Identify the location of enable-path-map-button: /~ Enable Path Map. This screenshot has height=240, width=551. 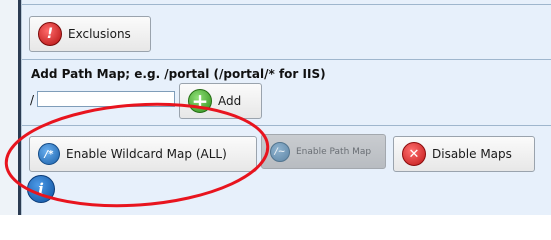
(323, 151).